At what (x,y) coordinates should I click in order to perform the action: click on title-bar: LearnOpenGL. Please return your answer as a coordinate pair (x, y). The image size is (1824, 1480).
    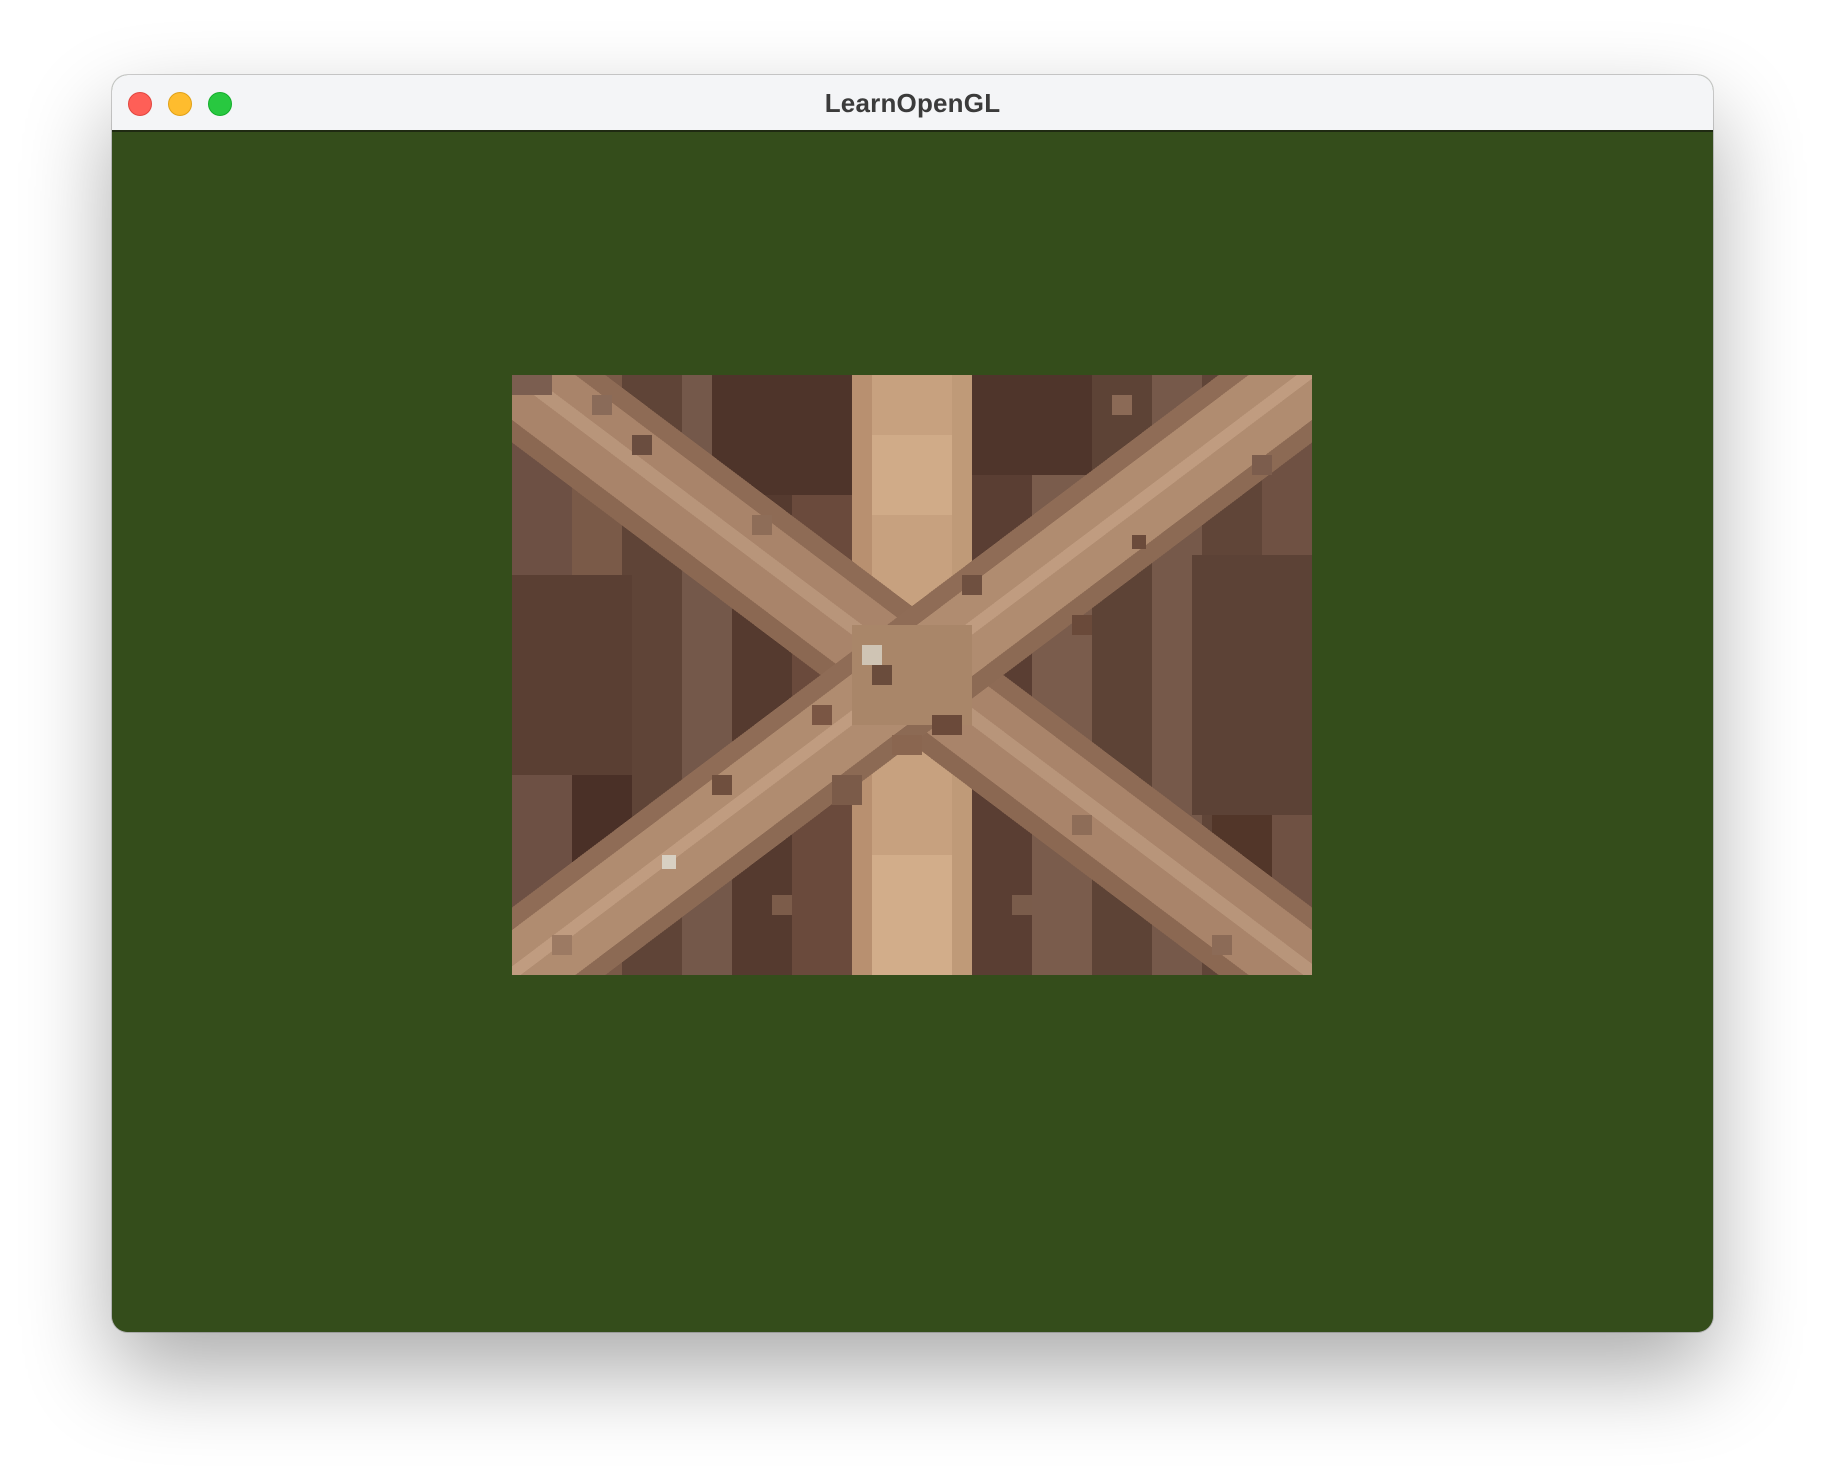
    Looking at the image, I should click on (912, 103).